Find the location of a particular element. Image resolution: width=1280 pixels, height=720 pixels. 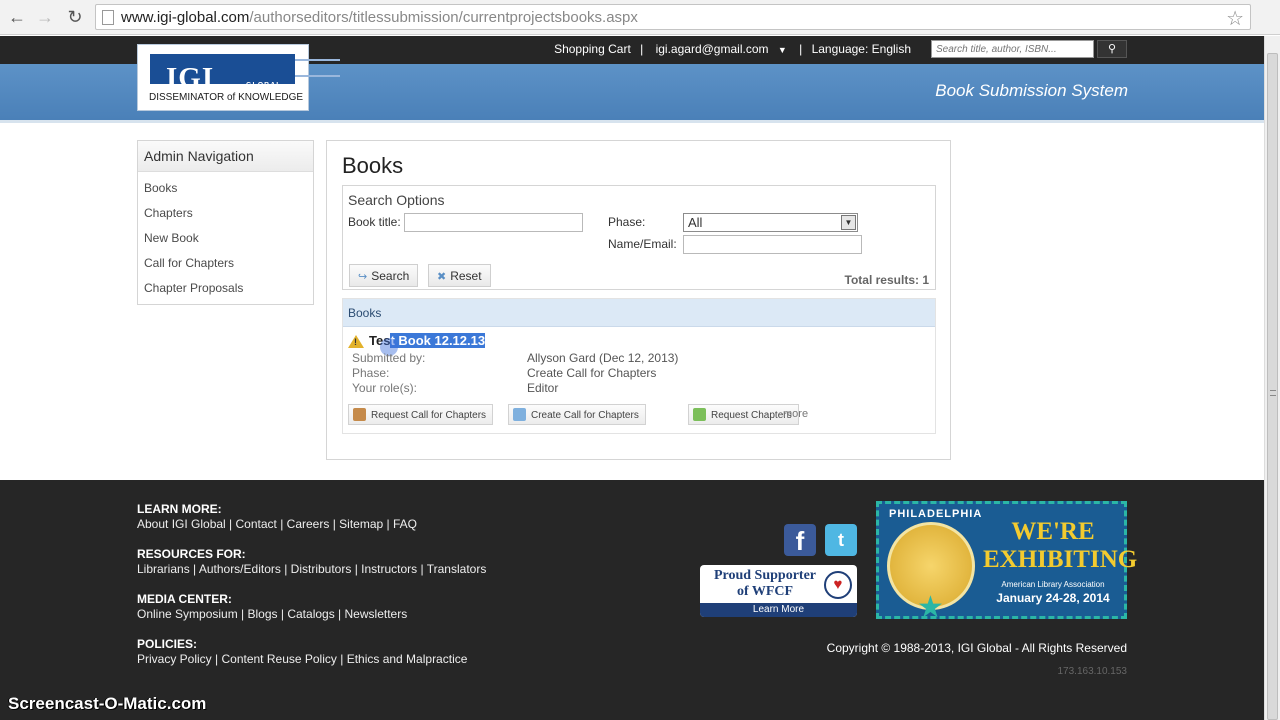

sidebar-item-chapter-proposals: Chapter Proposals is located at coordinates (225, 293).